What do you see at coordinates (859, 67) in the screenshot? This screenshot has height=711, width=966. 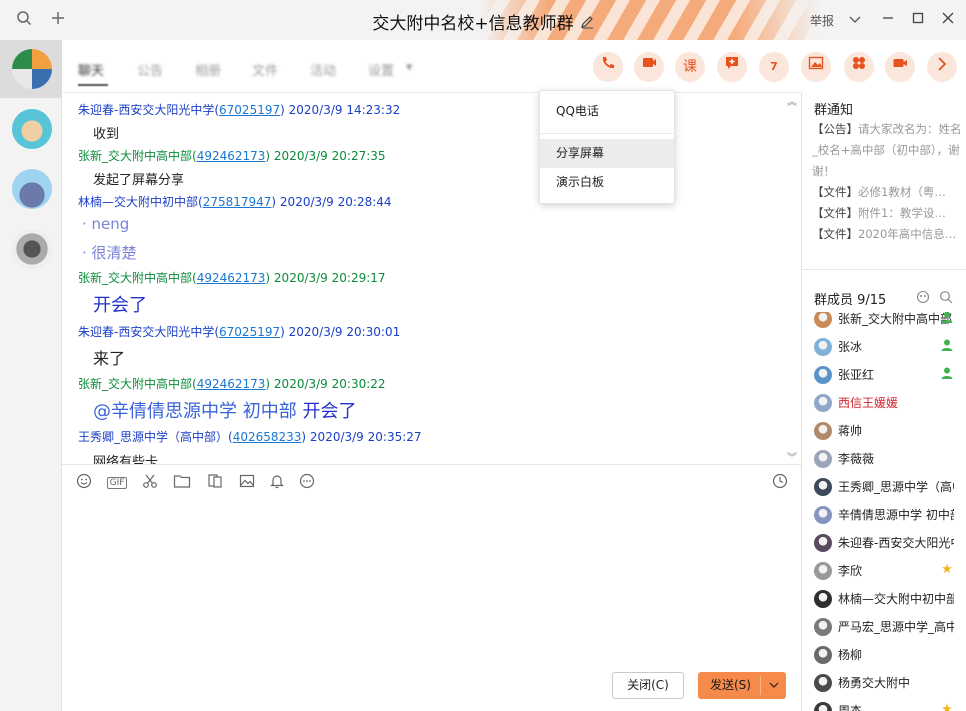 I see `apps-icon` at bounding box center [859, 67].